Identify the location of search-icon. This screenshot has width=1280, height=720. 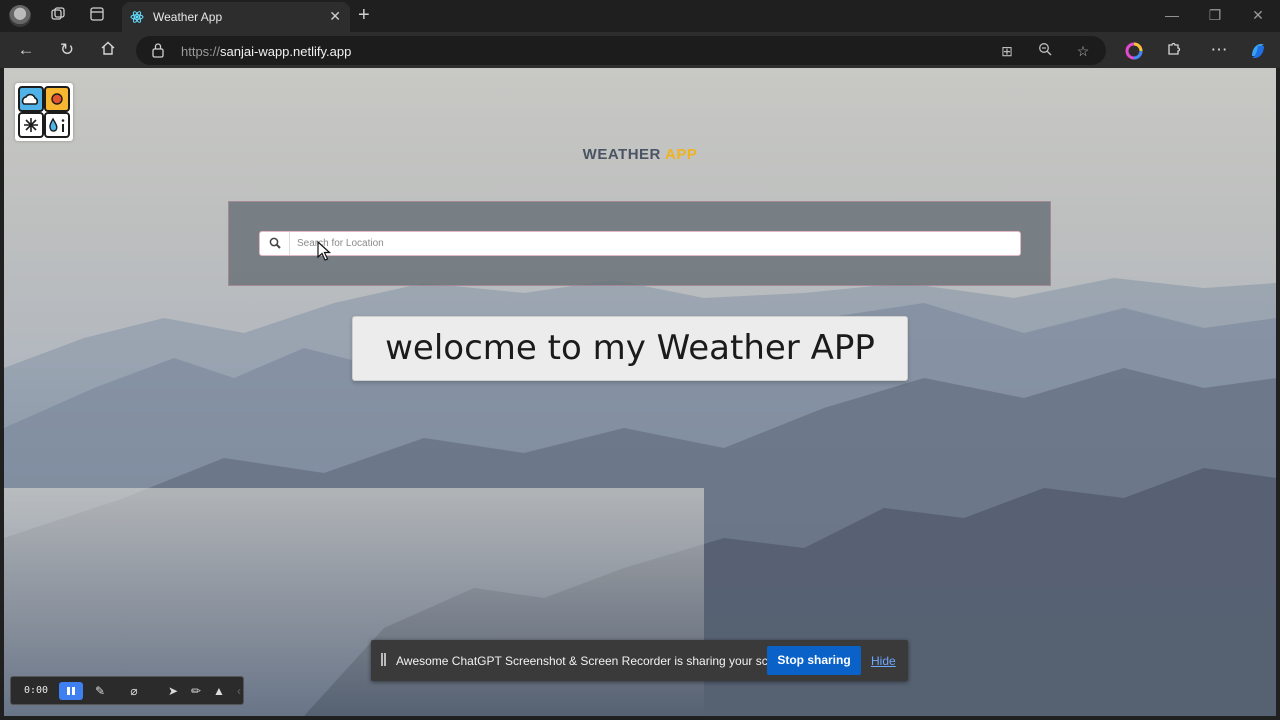
(275, 243).